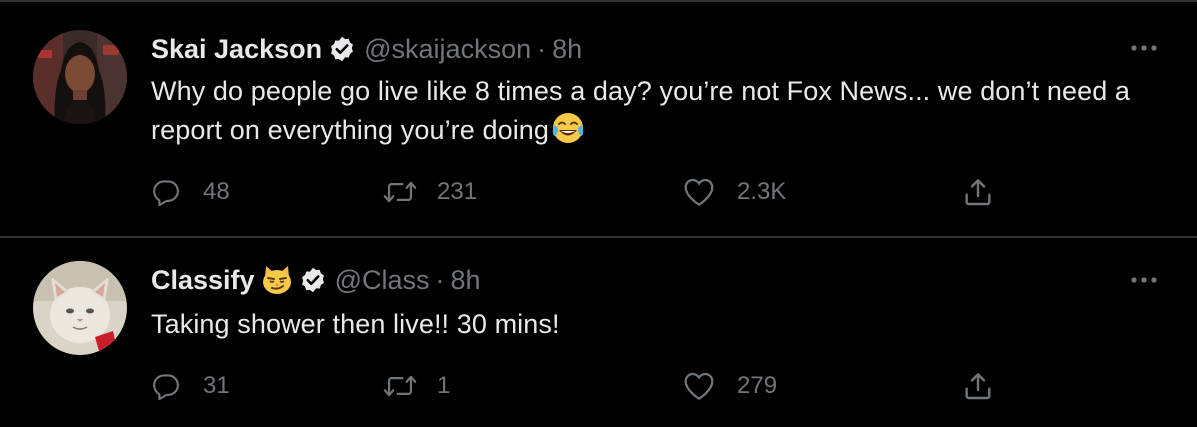  What do you see at coordinates (216, 385) in the screenshot?
I see `reply-count: 31` at bounding box center [216, 385].